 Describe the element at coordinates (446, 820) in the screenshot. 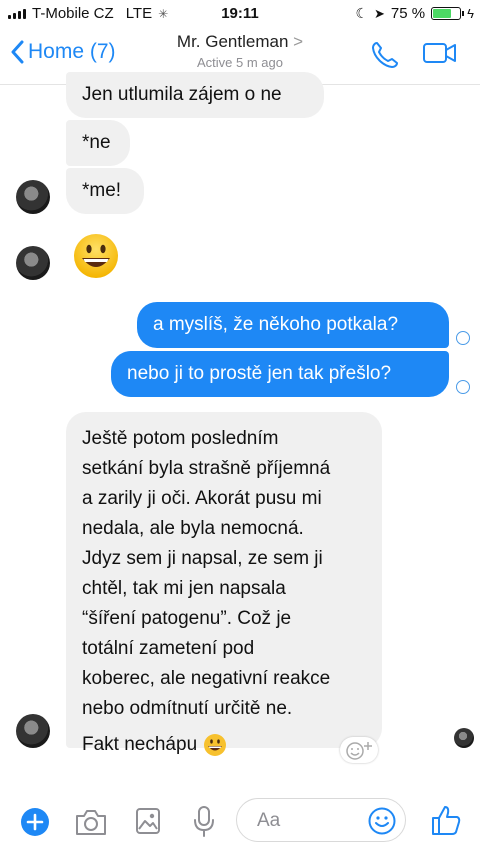

I see `like-icon` at that location.